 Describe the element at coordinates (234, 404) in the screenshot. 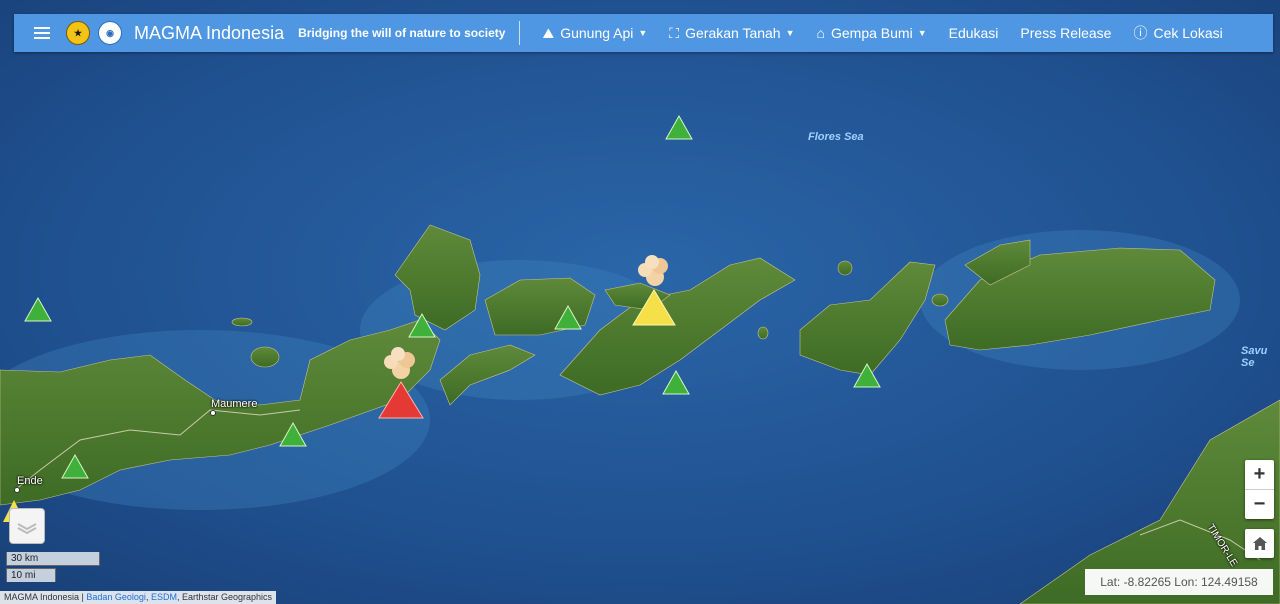

I see `place-label-maumere: Maumere` at that location.